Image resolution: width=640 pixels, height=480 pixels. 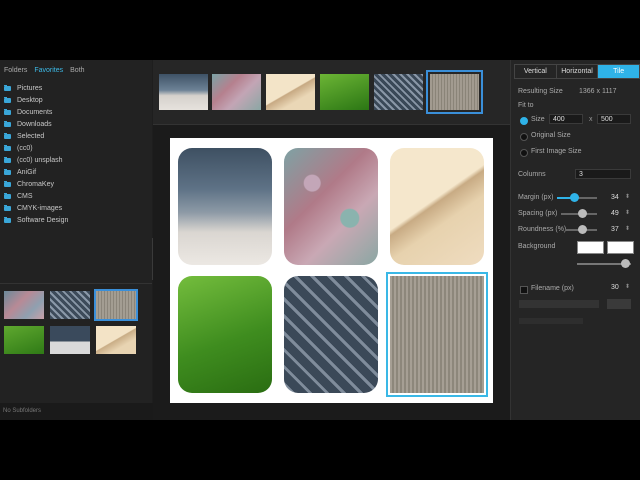 I want to click on folder-item: AniGif, so click(x=75, y=172).